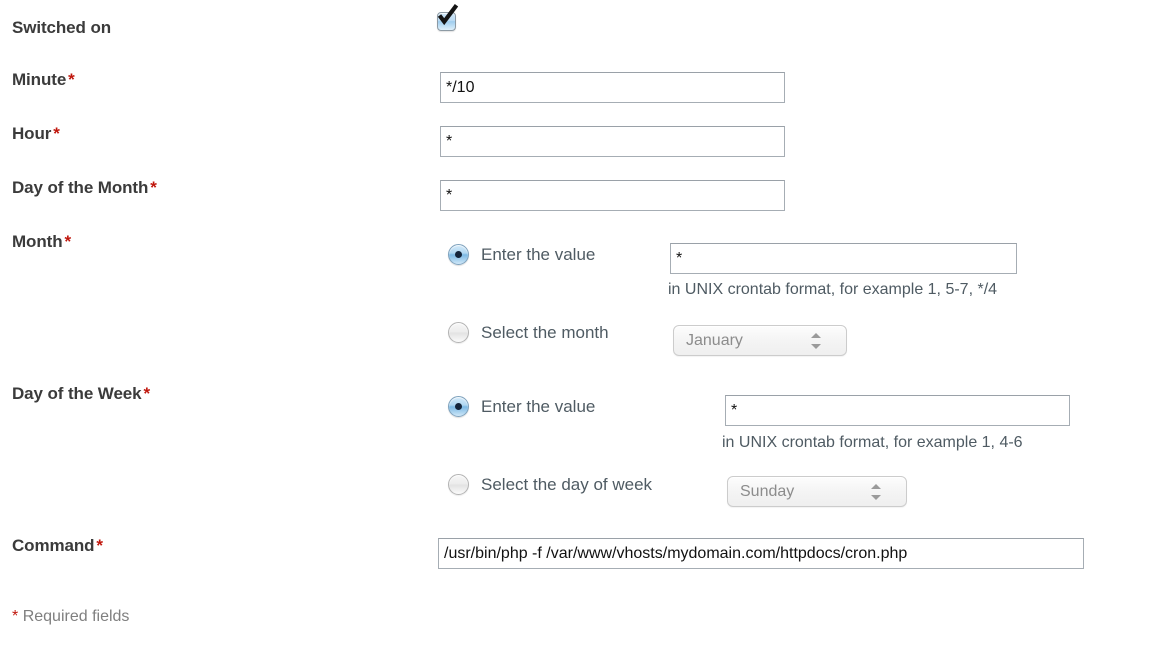 The image size is (1152, 656). I want to click on month-enter-value-radio: Enter the value, so click(521, 254).